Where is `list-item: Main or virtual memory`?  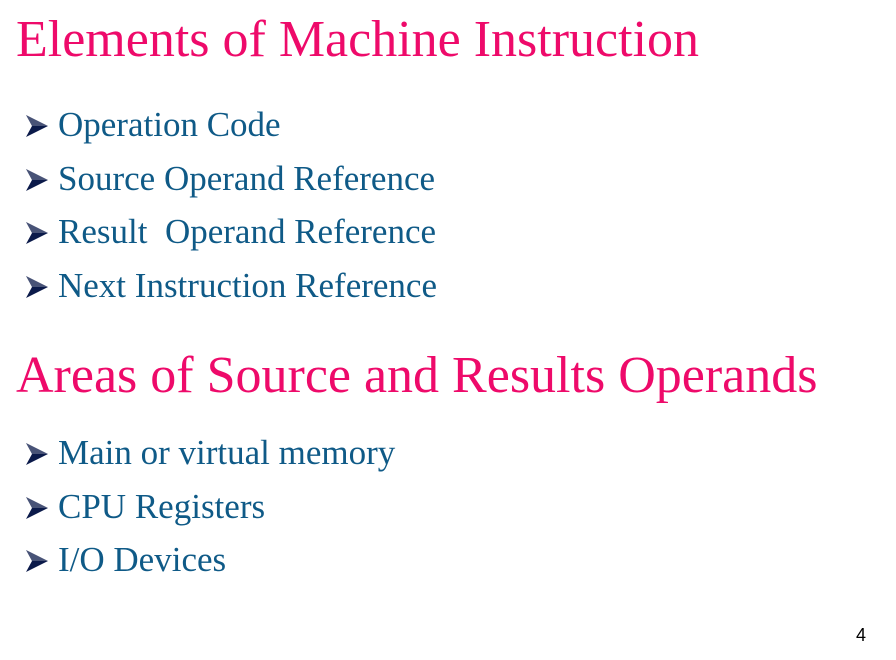
list-item: Main or virtual memory is located at coordinates (209, 458).